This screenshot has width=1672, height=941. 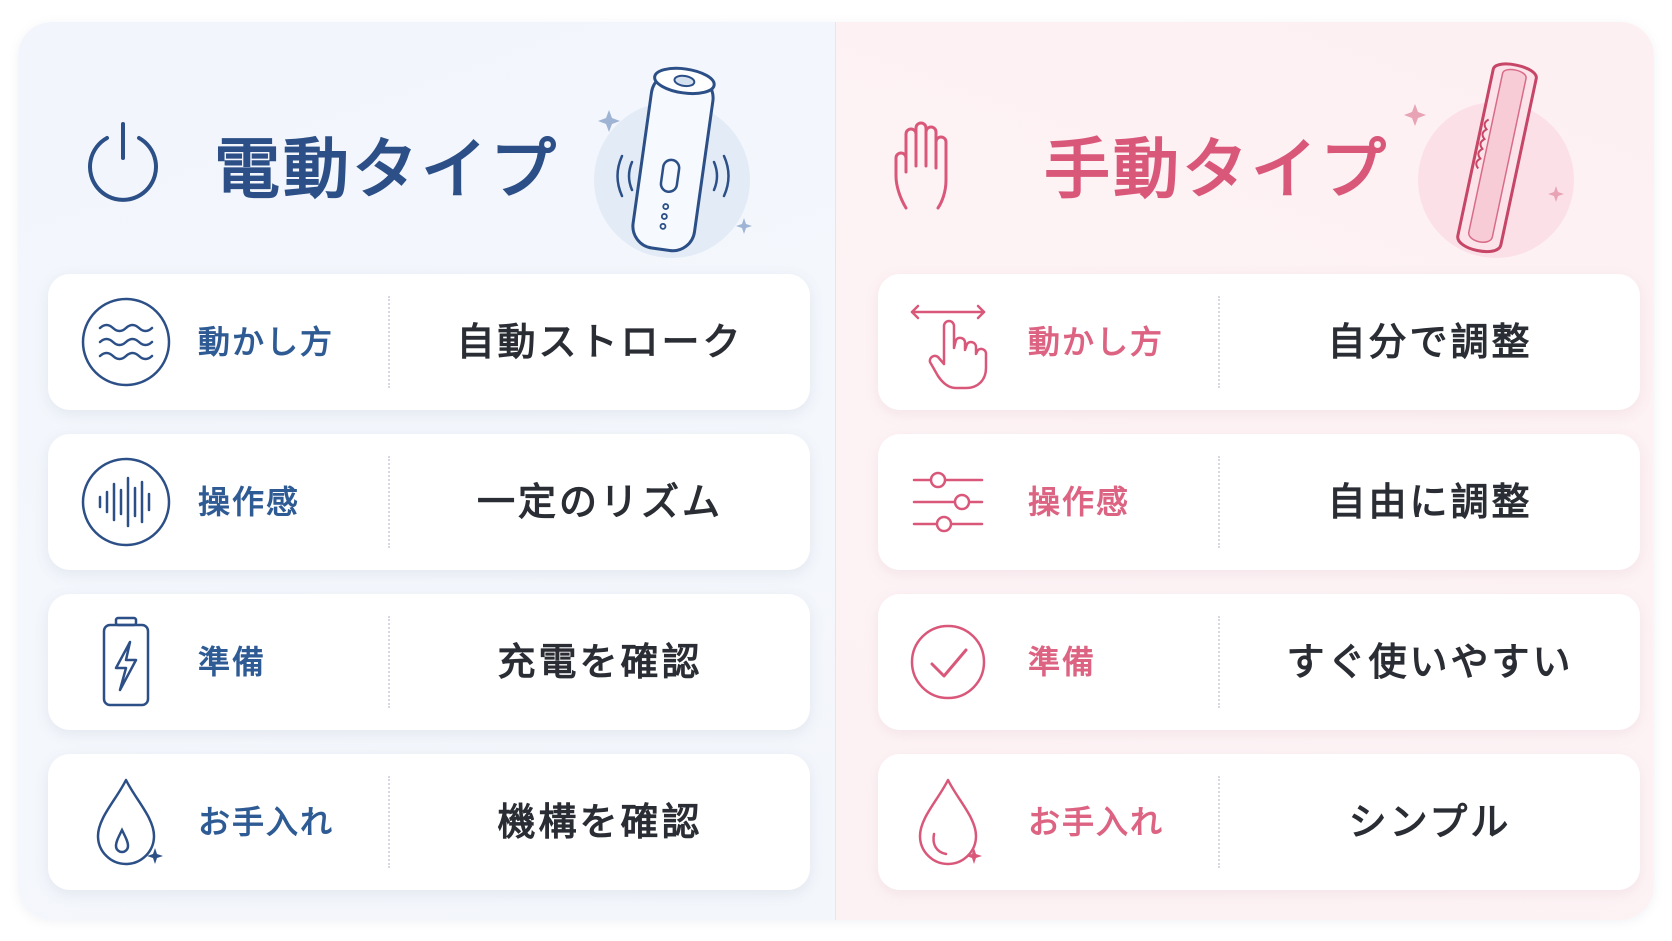 I want to click on wave-lines-icon, so click(x=126, y=342).